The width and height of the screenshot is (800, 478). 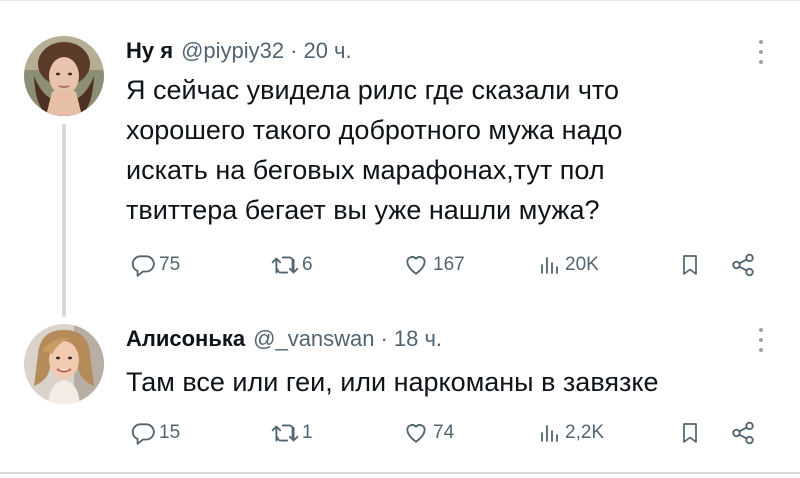 I want to click on tweet-text-line: твиттера бегает вы уже нашли мужа?, so click(x=363, y=210).